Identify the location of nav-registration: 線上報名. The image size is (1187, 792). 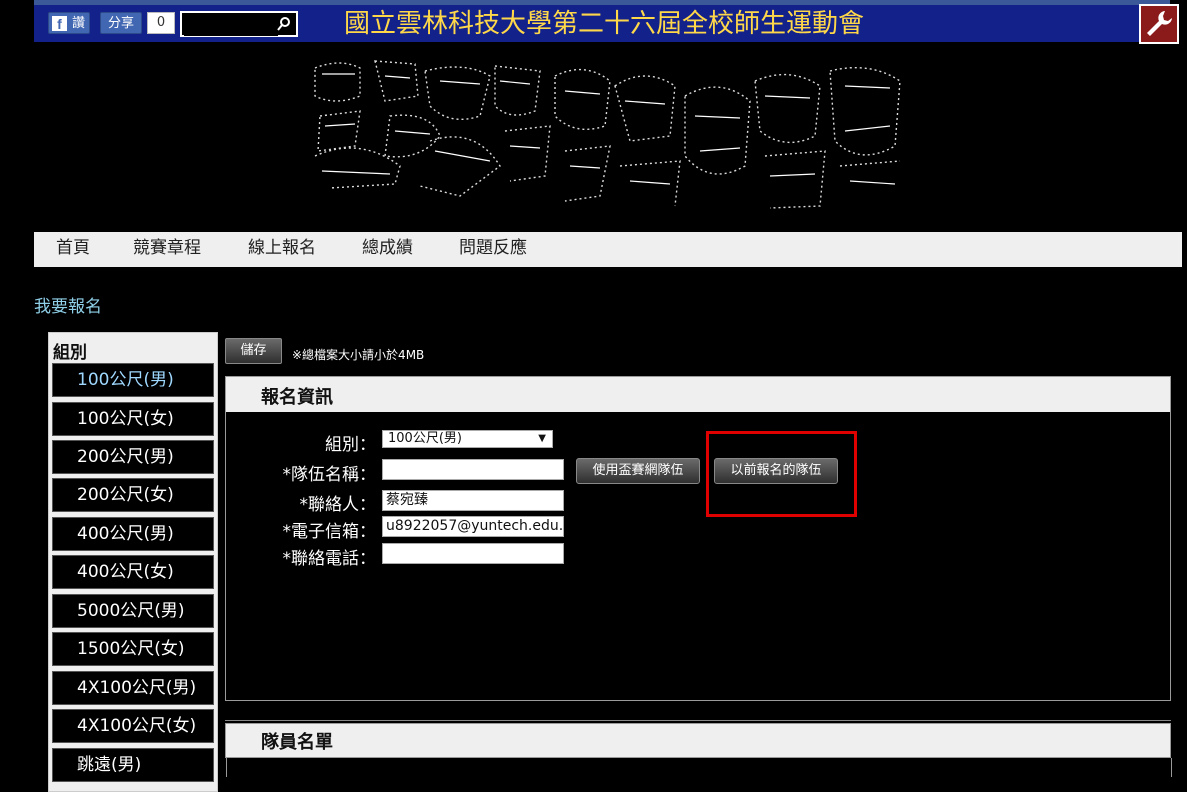
(282, 249).